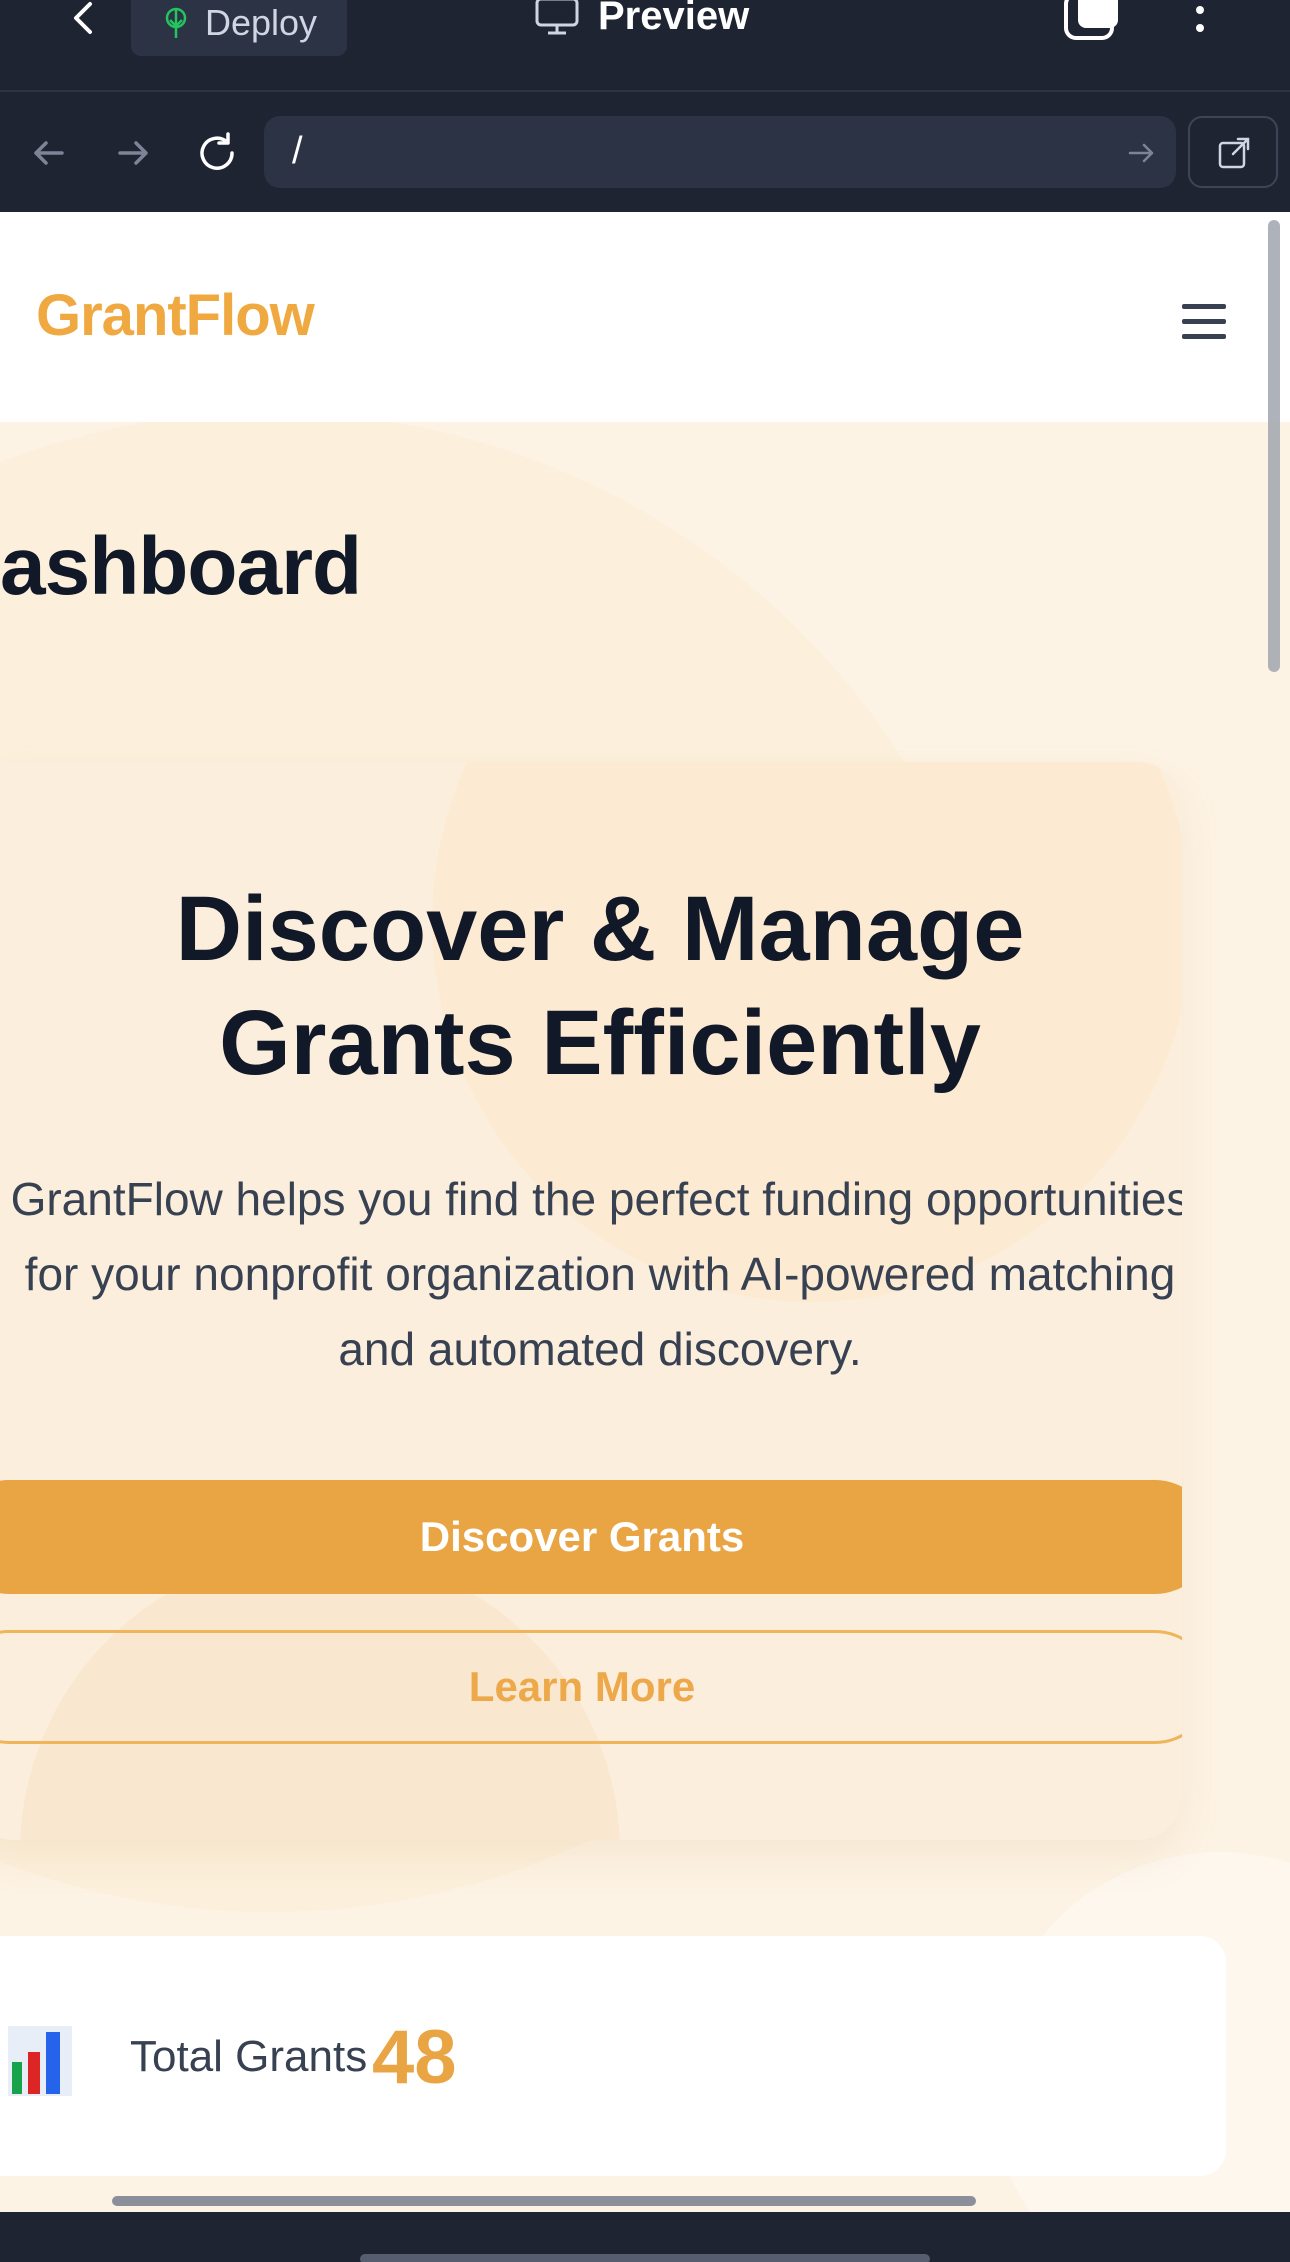 The image size is (1290, 2262). What do you see at coordinates (297, 151) in the screenshot?
I see `url-text: /` at bounding box center [297, 151].